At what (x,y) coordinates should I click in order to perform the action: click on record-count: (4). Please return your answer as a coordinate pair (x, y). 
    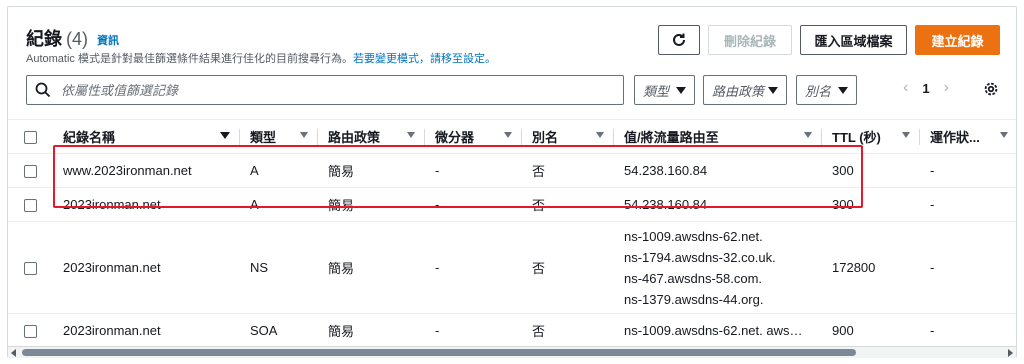
    Looking at the image, I should click on (77, 39).